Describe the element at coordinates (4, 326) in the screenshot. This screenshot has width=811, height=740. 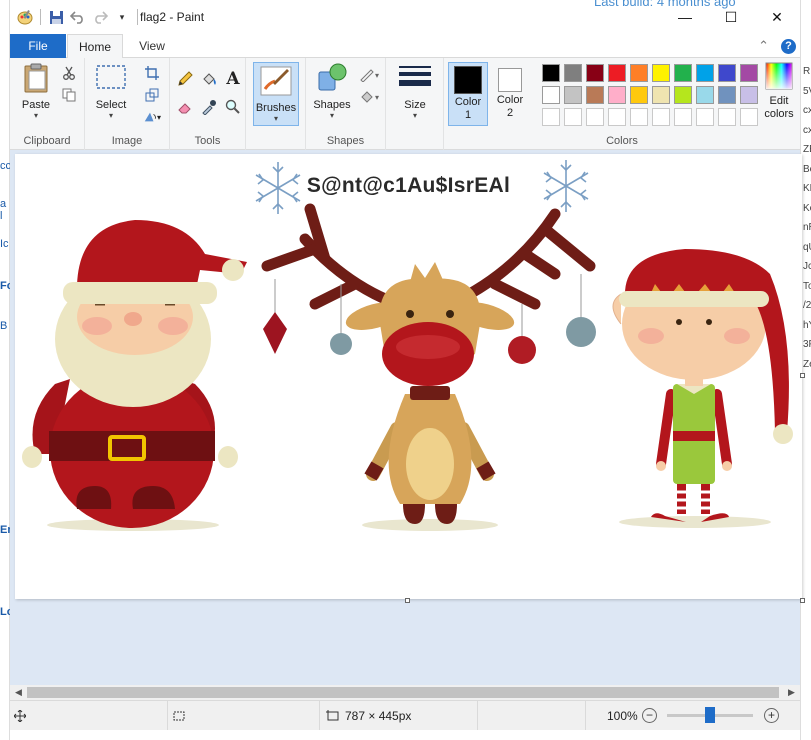
I see `bg-left-fragment: B` at that location.